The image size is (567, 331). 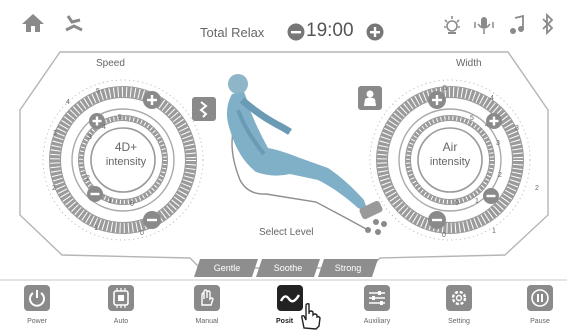 I want to click on speed-outer-3: 3, so click(x=55, y=133).